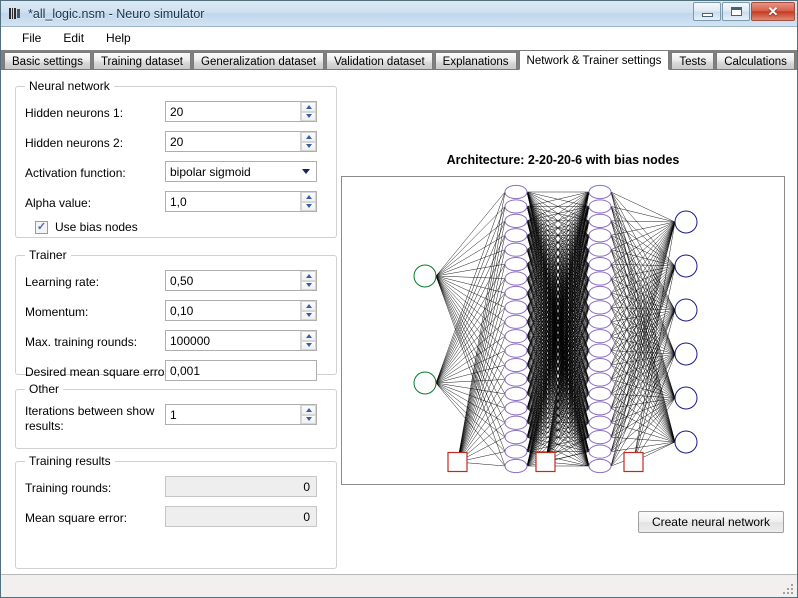 The image size is (798, 598). Describe the element at coordinates (241, 486) in the screenshot. I see `training-rounds-output: 0` at that location.